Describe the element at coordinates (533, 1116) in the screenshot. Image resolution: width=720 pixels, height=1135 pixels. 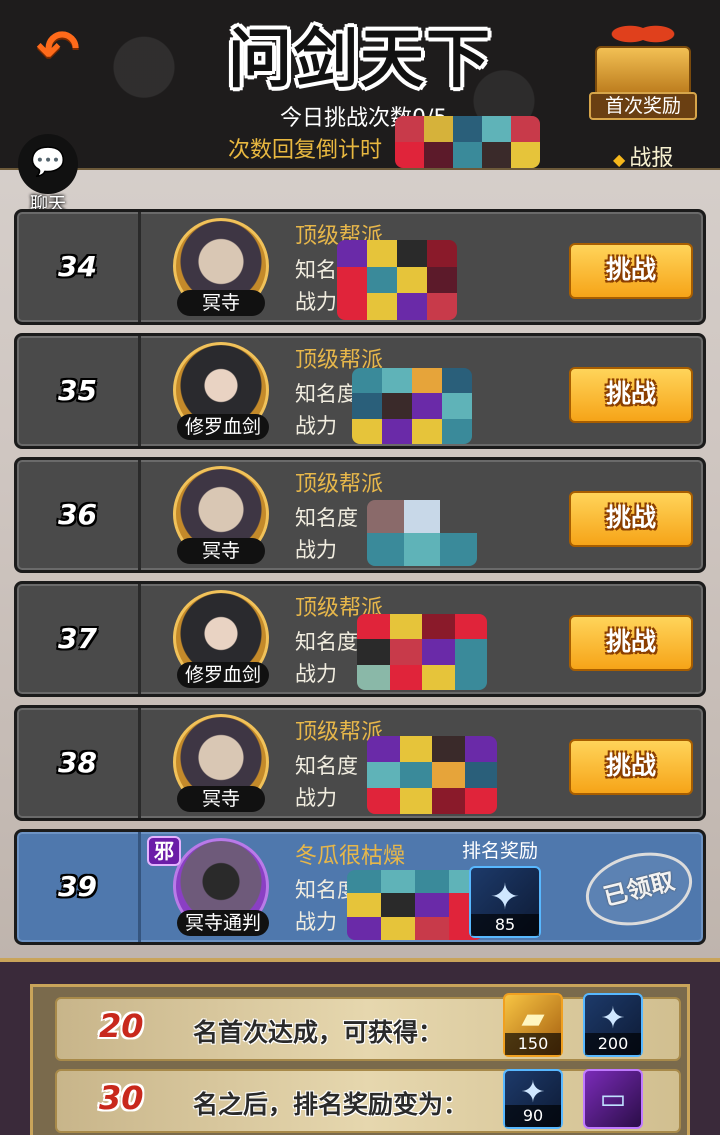
I see `reward-count: 90` at that location.